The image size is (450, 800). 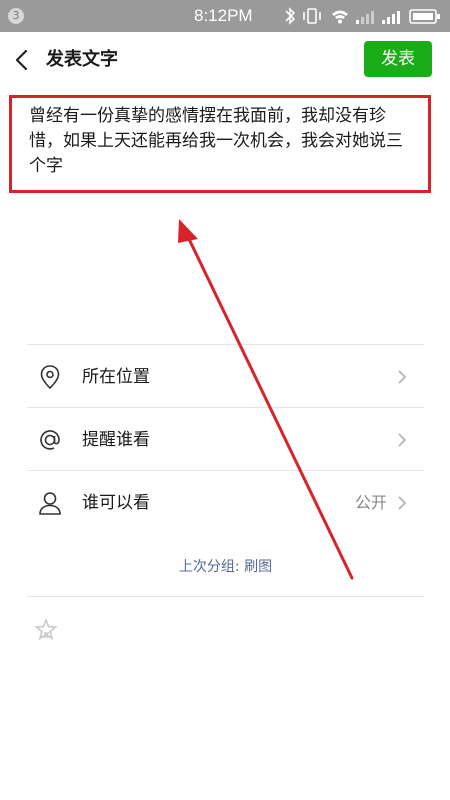 I want to click on back-button, so click(x=22, y=60).